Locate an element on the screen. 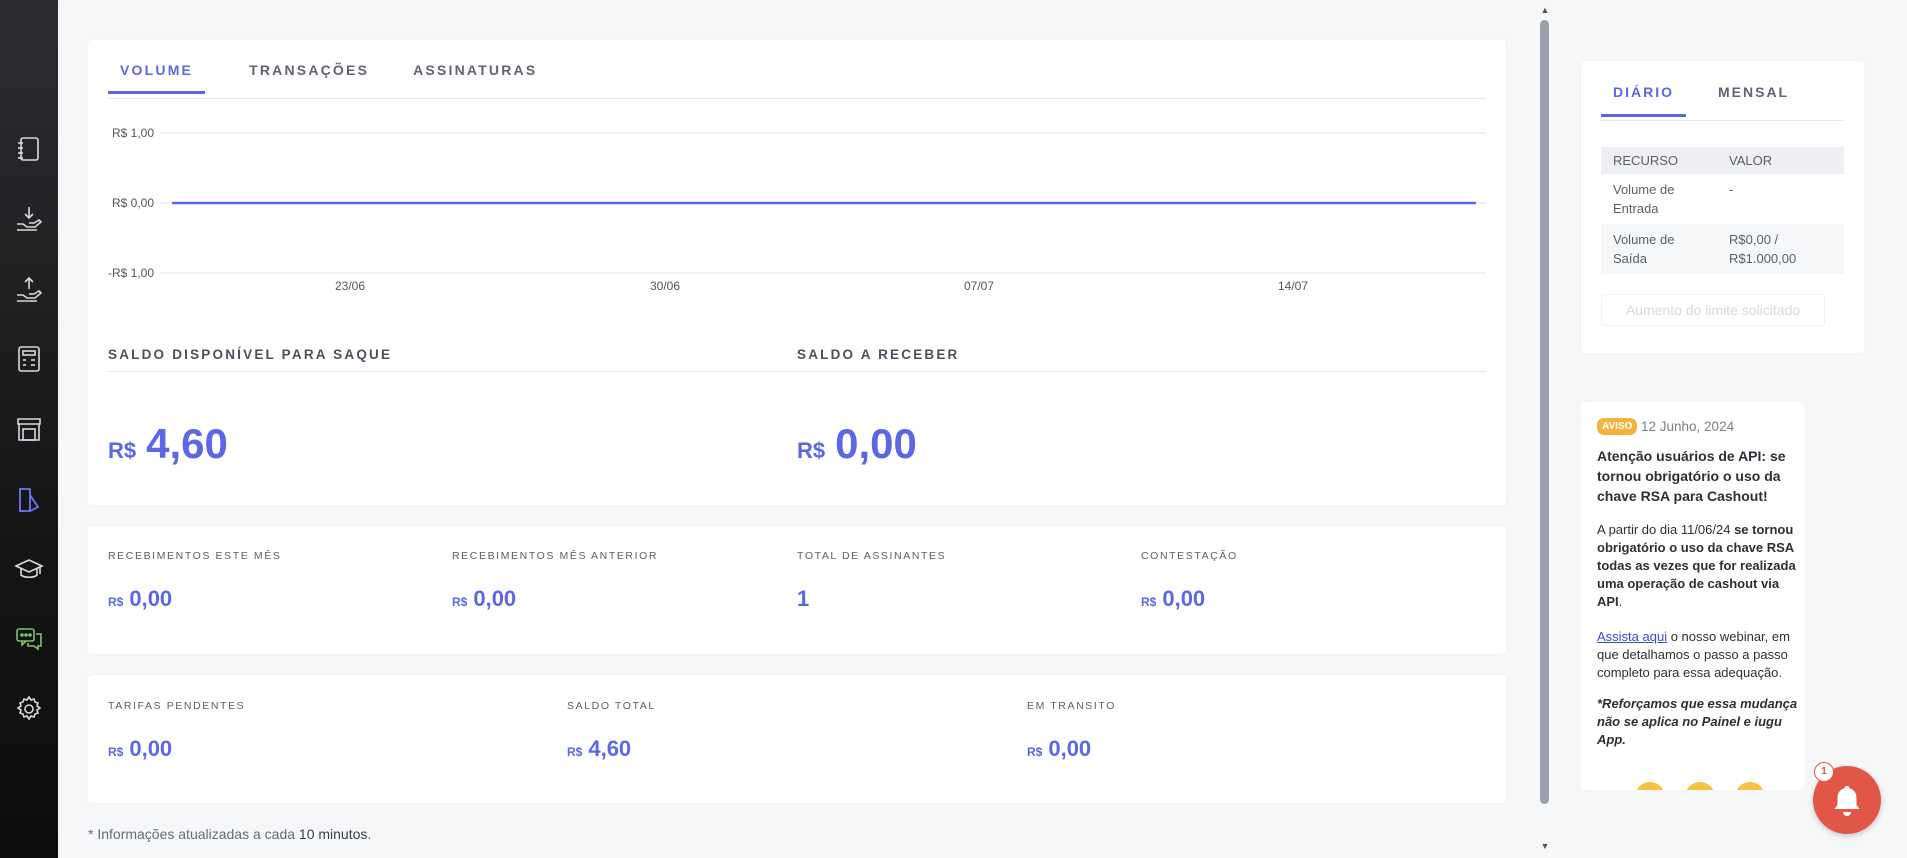  receivable-balance-title: SALDO A RECEBER is located at coordinates (878, 354).